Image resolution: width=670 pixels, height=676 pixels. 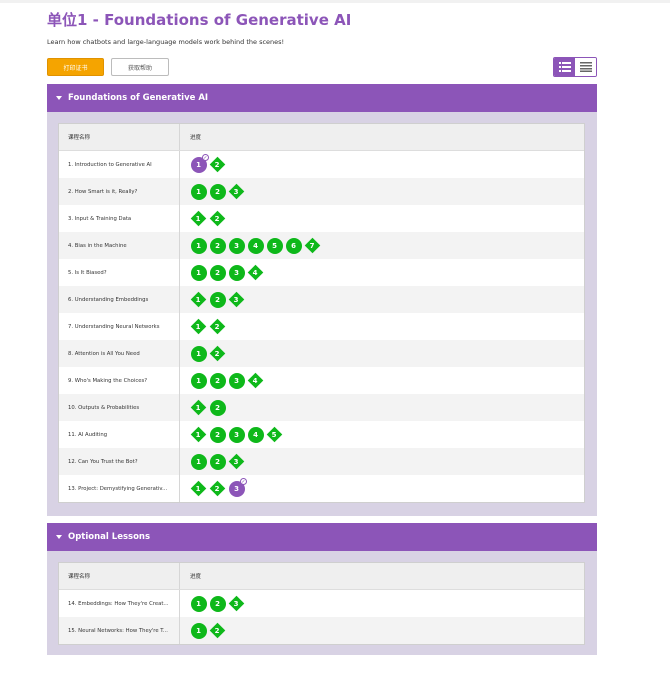 I want to click on level-number: 7, so click(x=312, y=245).